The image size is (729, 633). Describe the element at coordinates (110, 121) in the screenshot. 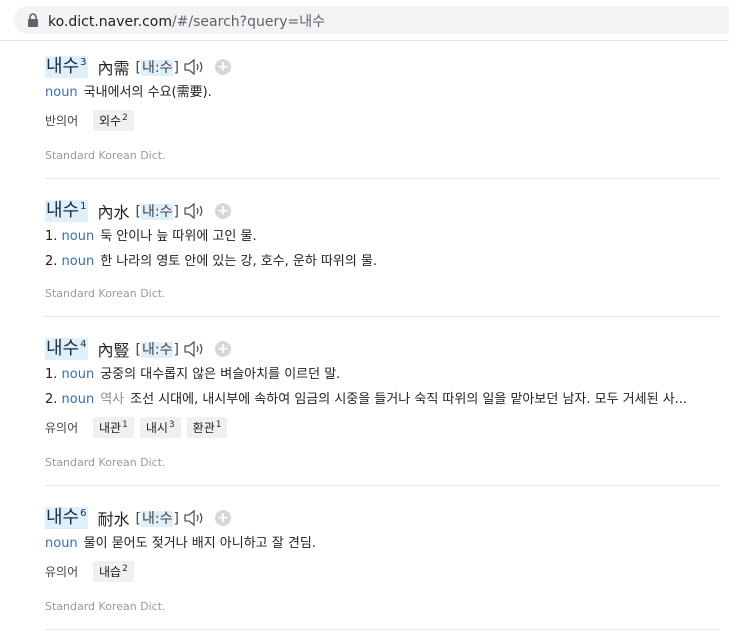

I see `related-word: 외수` at that location.